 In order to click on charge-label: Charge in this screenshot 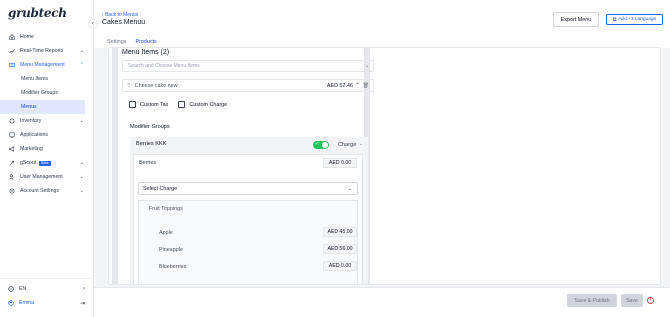, I will do `click(347, 145)`.